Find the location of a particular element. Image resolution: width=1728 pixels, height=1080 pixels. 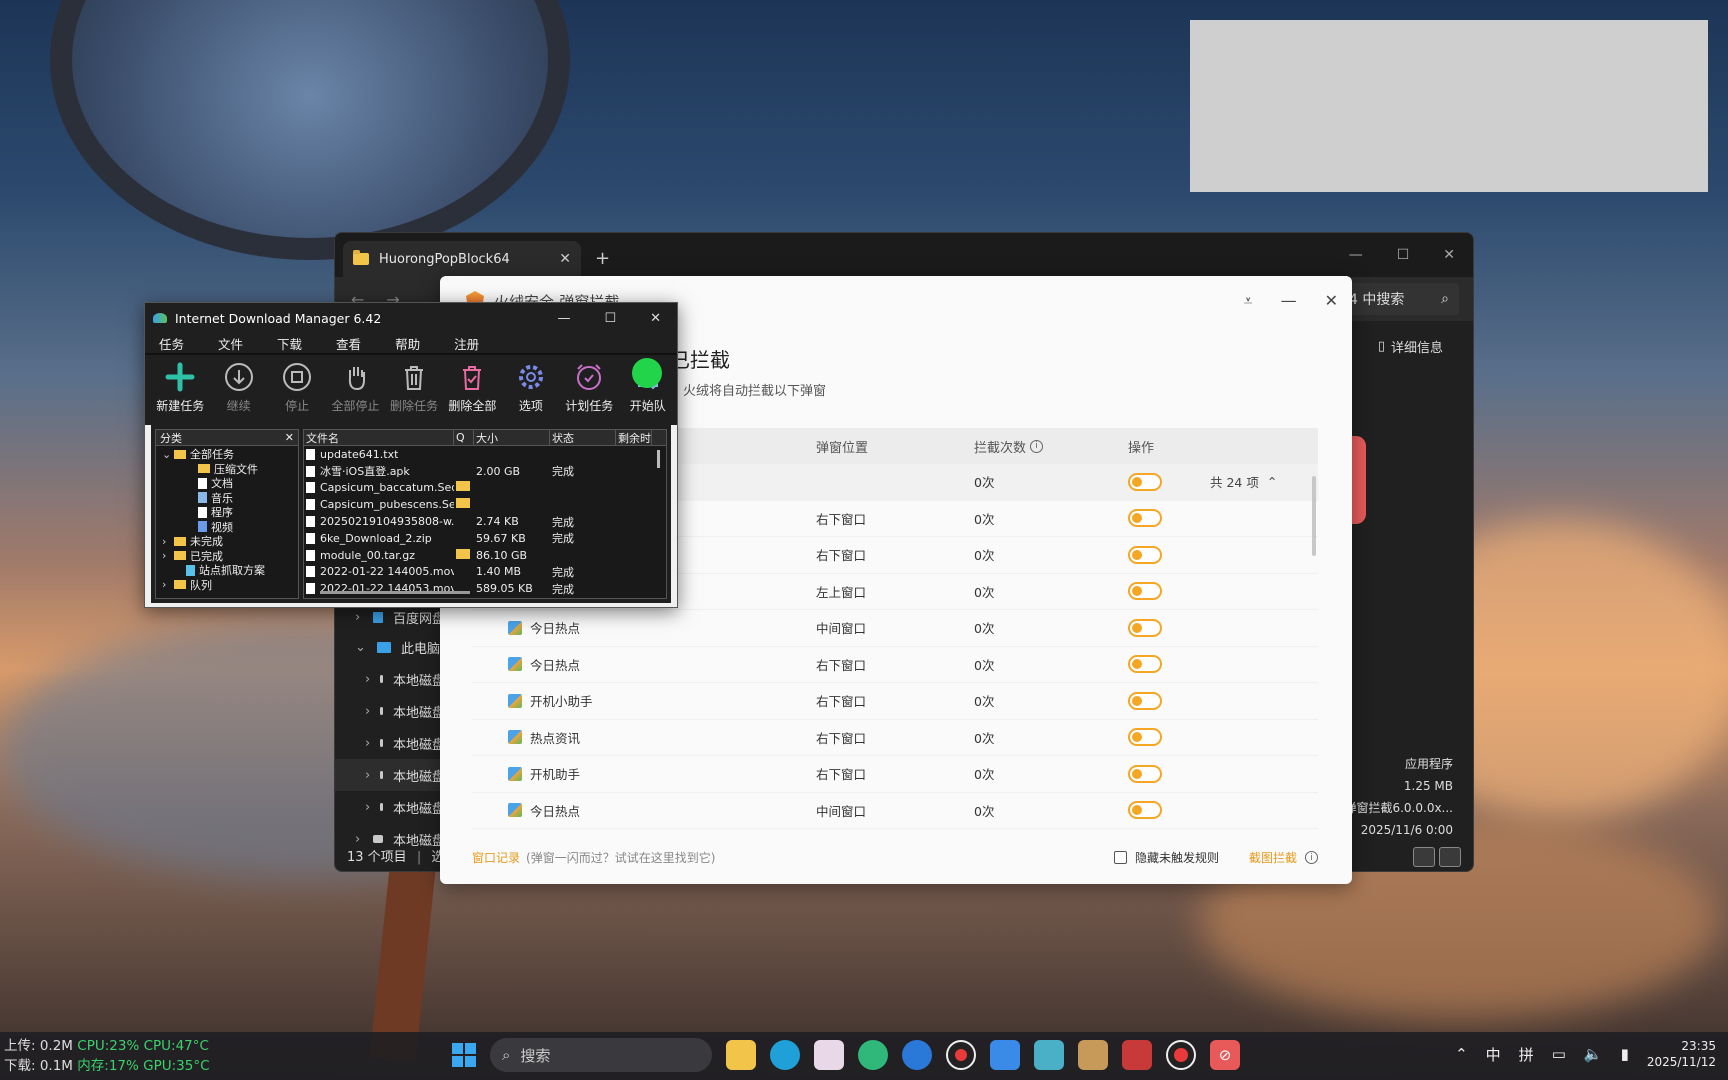

blue-app-icon is located at coordinates (917, 1055).